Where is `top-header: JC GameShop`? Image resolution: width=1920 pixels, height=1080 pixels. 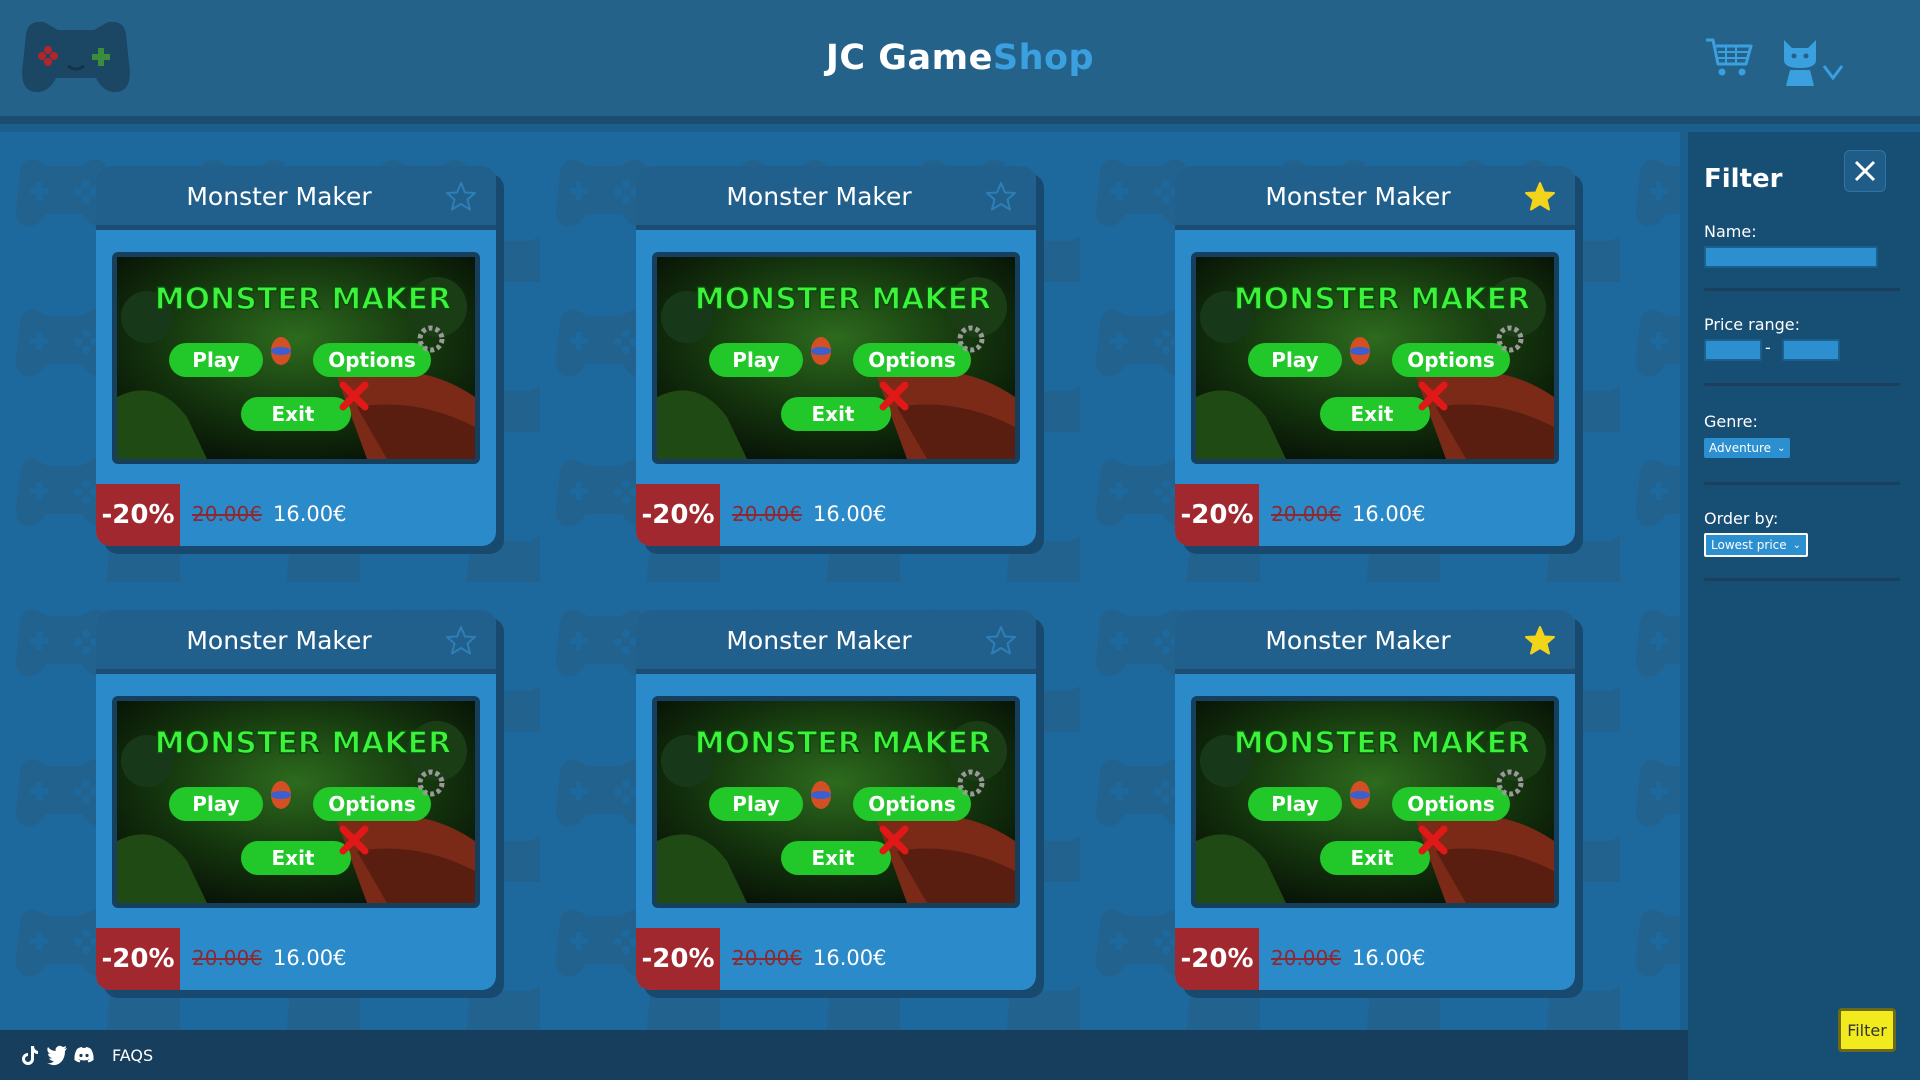
top-header: JC GameShop is located at coordinates (960, 62).